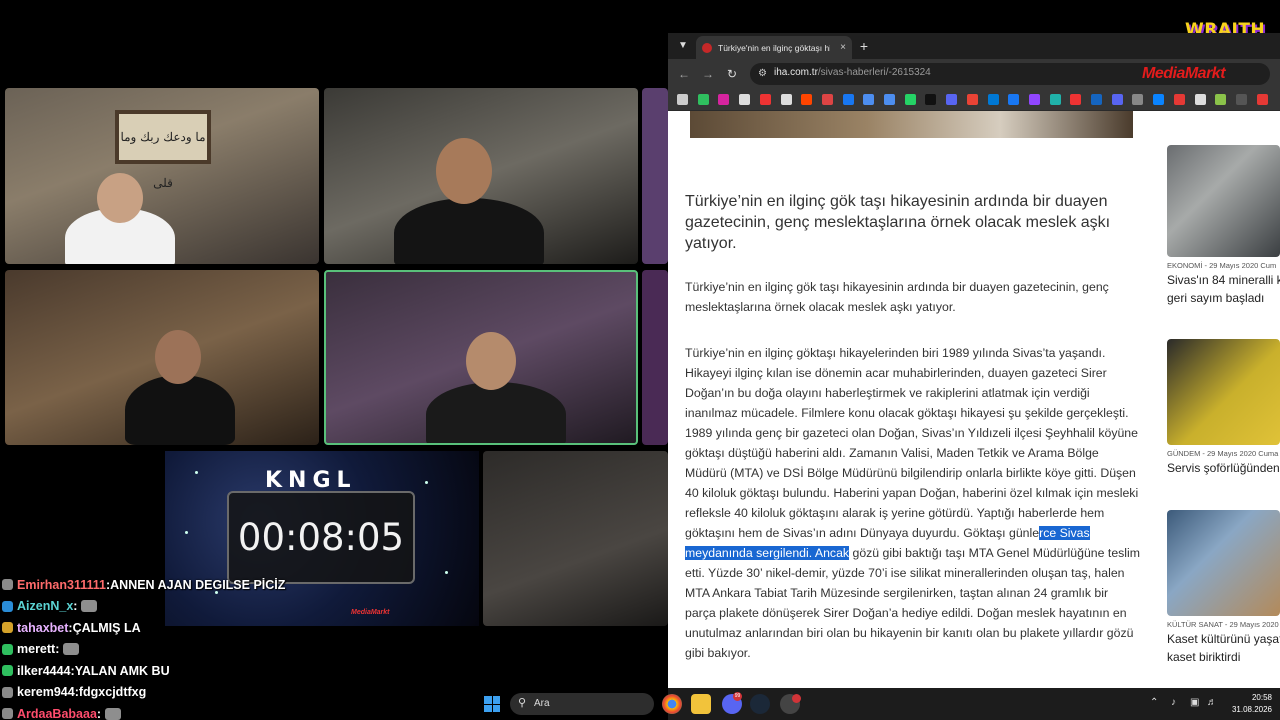 The image size is (1280, 720). I want to click on mediamarkt-mini-logo: MediaMarkt, so click(370, 612).